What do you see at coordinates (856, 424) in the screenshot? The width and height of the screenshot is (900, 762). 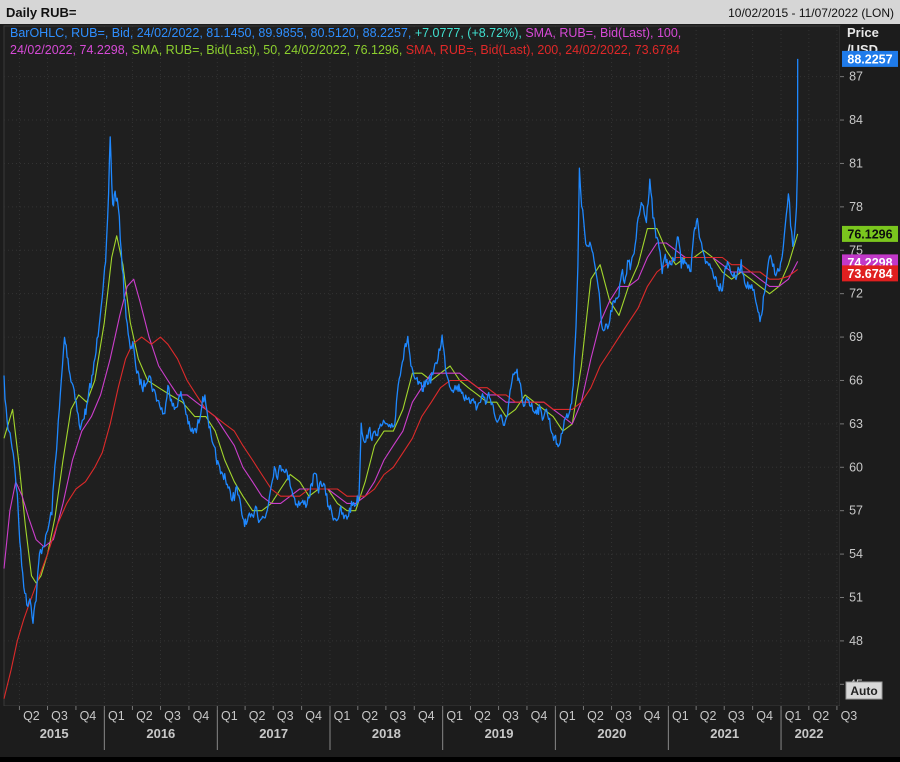 I see `y-tick-label: 63` at bounding box center [856, 424].